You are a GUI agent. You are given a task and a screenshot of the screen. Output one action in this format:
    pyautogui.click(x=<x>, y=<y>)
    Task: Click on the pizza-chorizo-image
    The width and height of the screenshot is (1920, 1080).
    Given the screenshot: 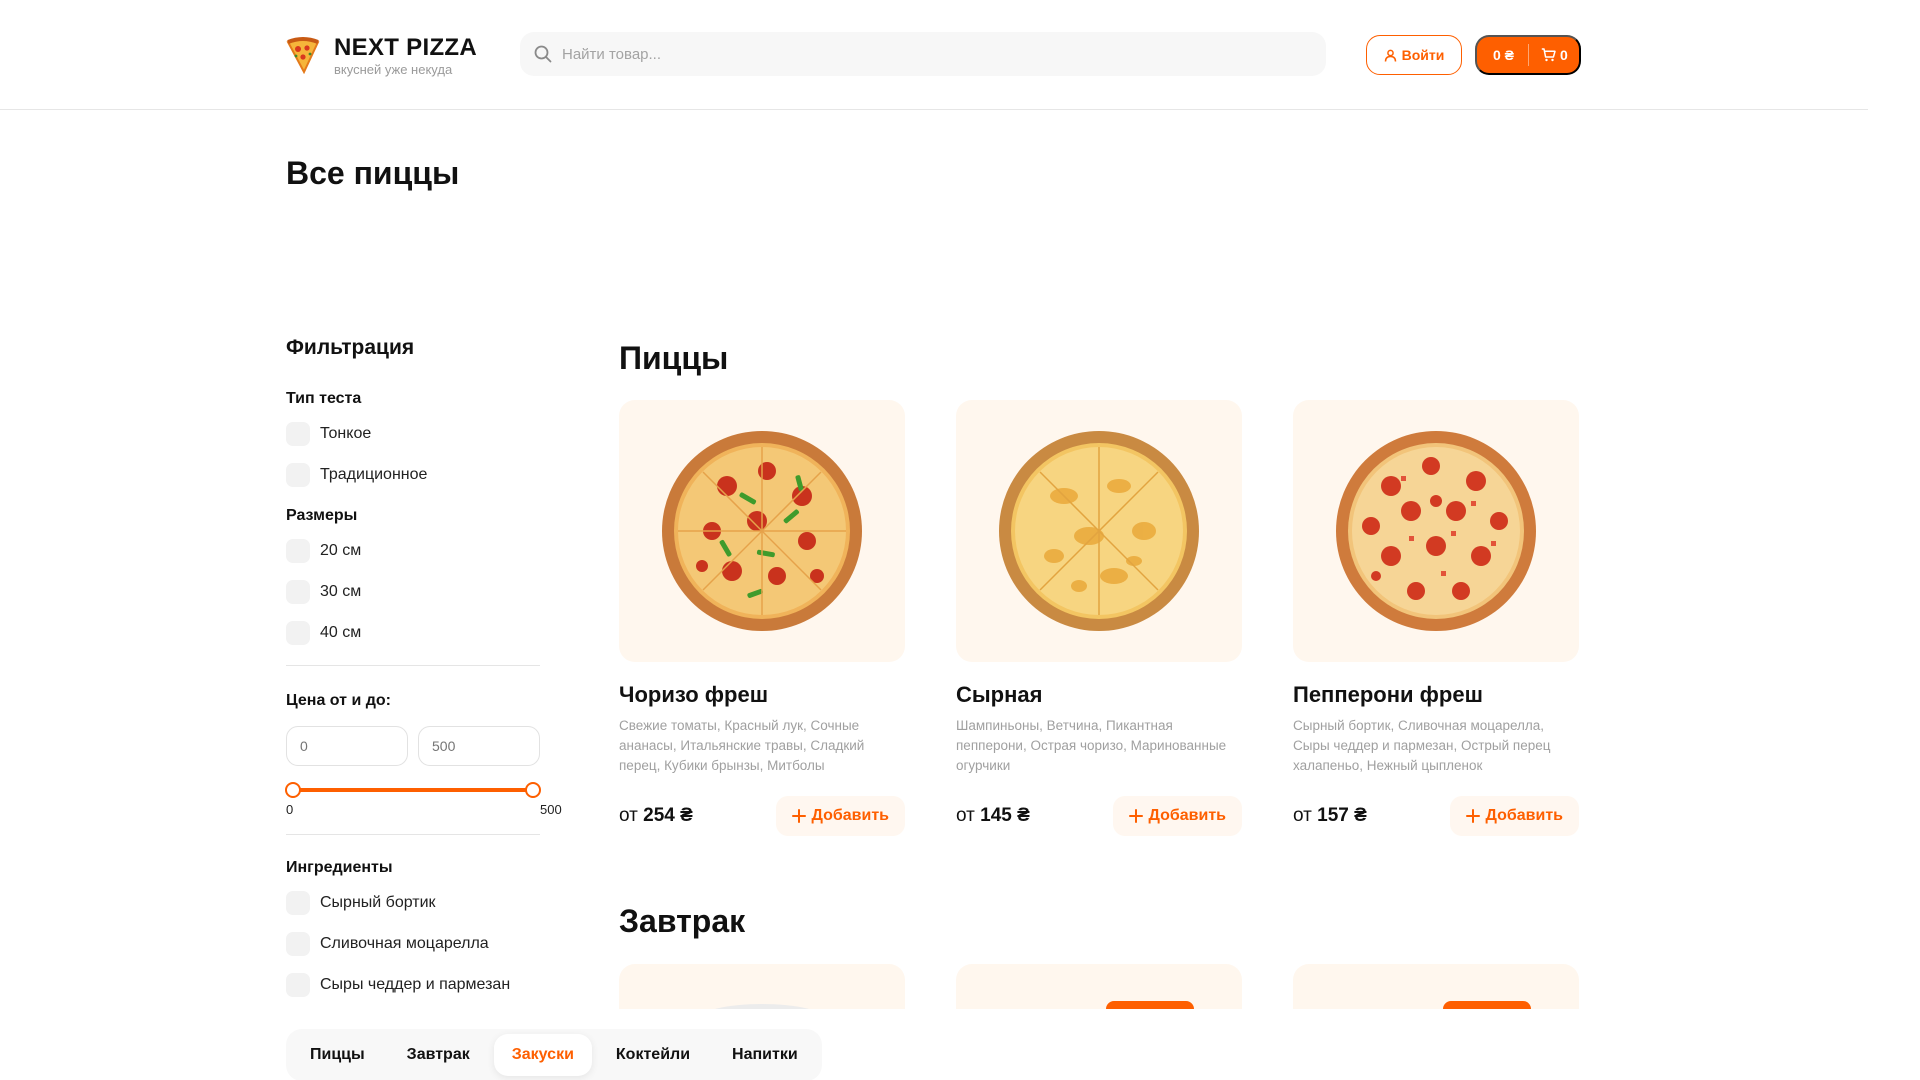 What is the action you would take?
    pyautogui.click(x=762, y=531)
    